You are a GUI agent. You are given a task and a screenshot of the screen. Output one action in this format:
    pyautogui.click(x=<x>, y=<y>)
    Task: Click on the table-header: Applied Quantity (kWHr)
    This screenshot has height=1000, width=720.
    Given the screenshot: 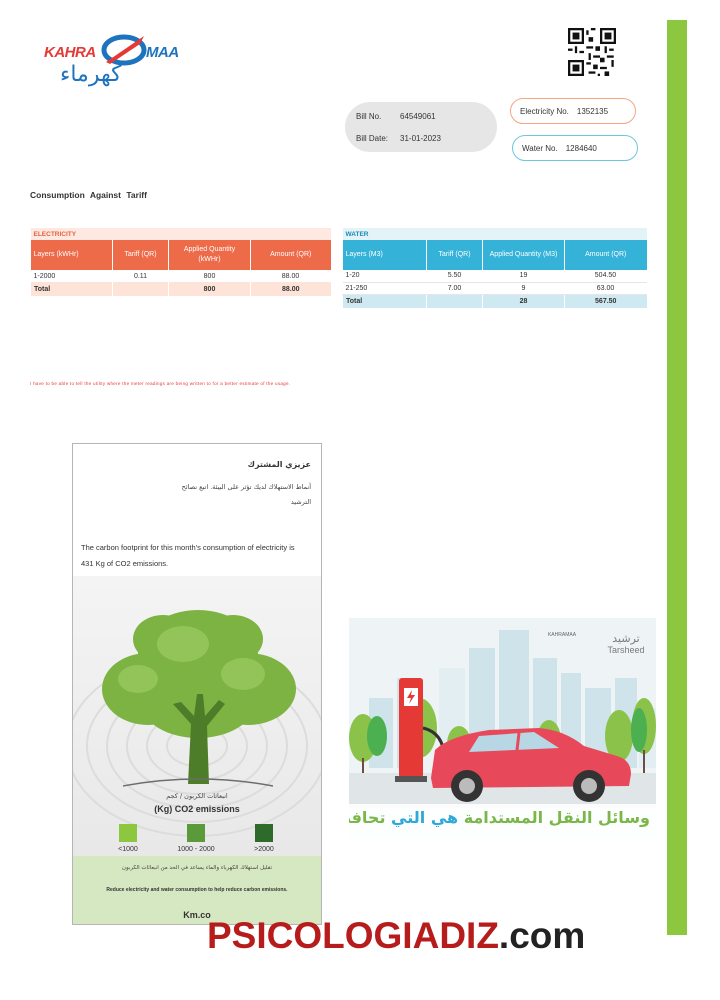 What is the action you would take?
    pyautogui.click(x=209, y=255)
    